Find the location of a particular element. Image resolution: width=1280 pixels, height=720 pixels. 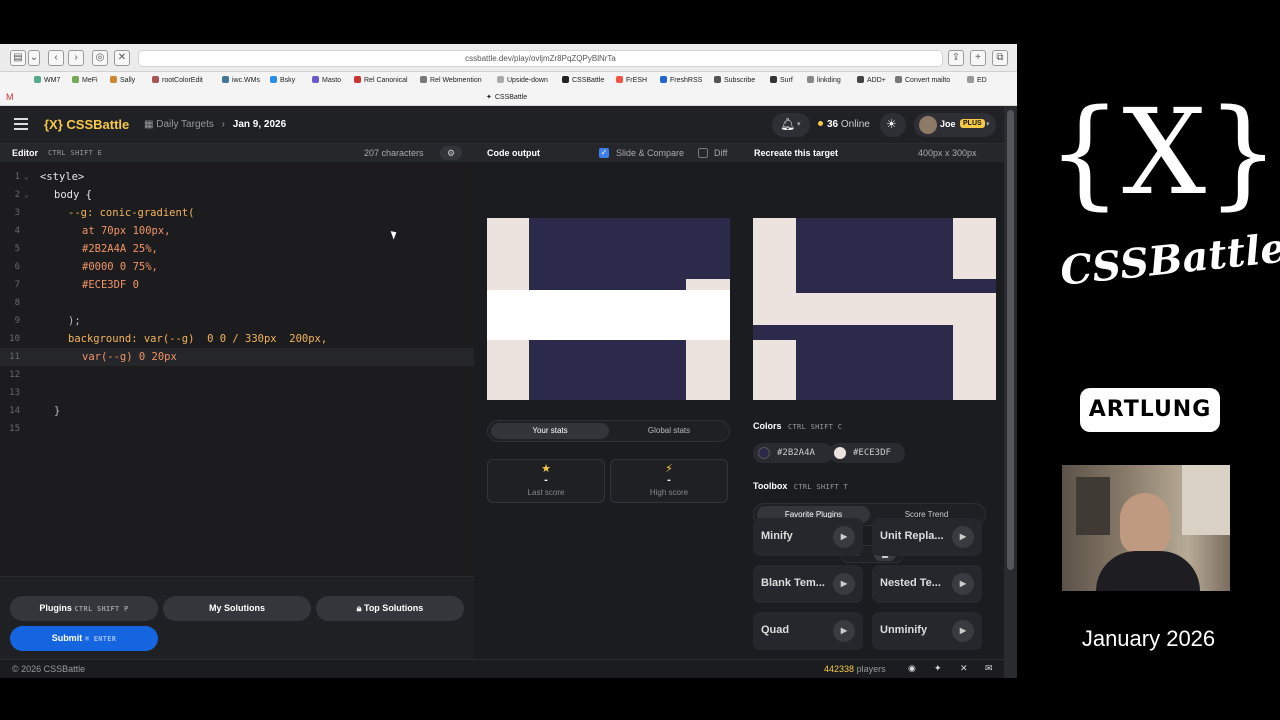

gmail-icon: M is located at coordinates (10, 97).